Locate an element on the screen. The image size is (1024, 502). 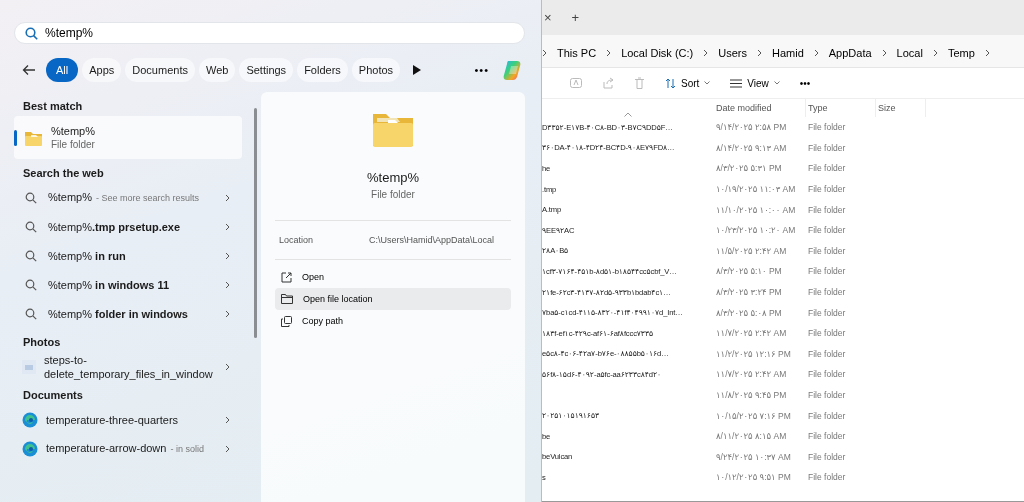
result-item: %temp% folder in windows is located at coordinates (128, 313).